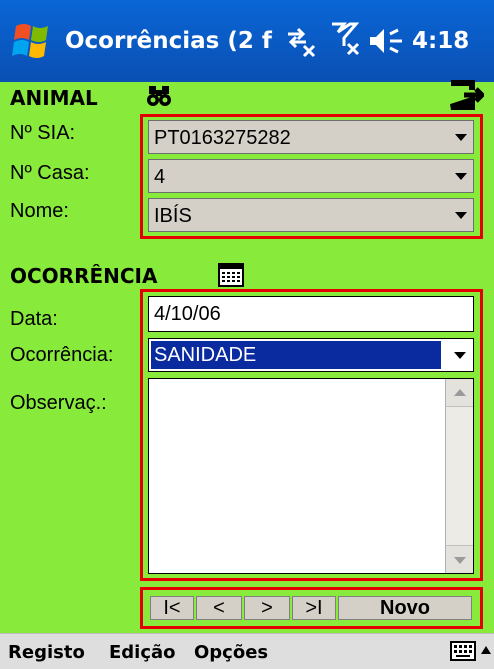 The image size is (494, 669). What do you see at coordinates (160, 177) in the screenshot?
I see `casa-value: 4` at bounding box center [160, 177].